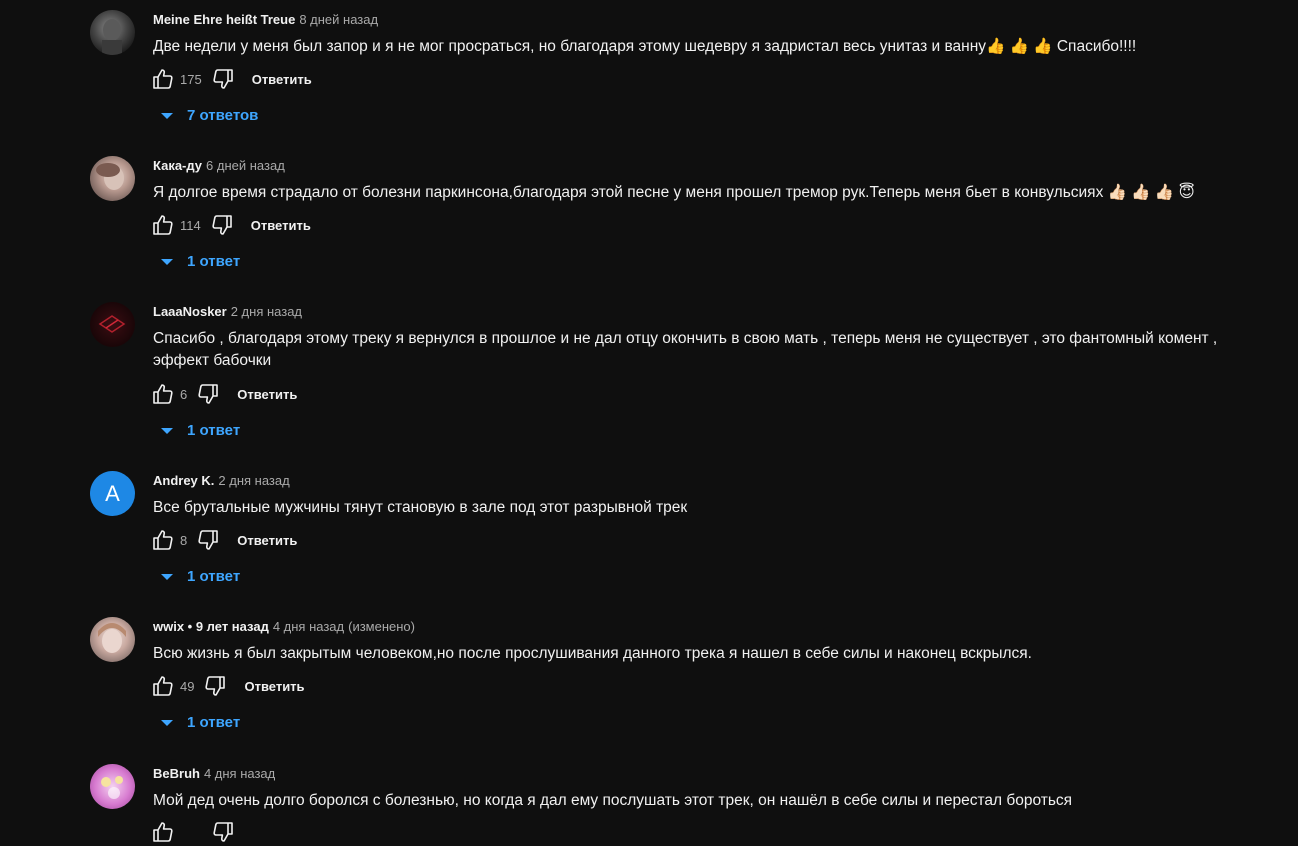  I want to click on show-replies-button: 7 ответов, so click(209, 115).